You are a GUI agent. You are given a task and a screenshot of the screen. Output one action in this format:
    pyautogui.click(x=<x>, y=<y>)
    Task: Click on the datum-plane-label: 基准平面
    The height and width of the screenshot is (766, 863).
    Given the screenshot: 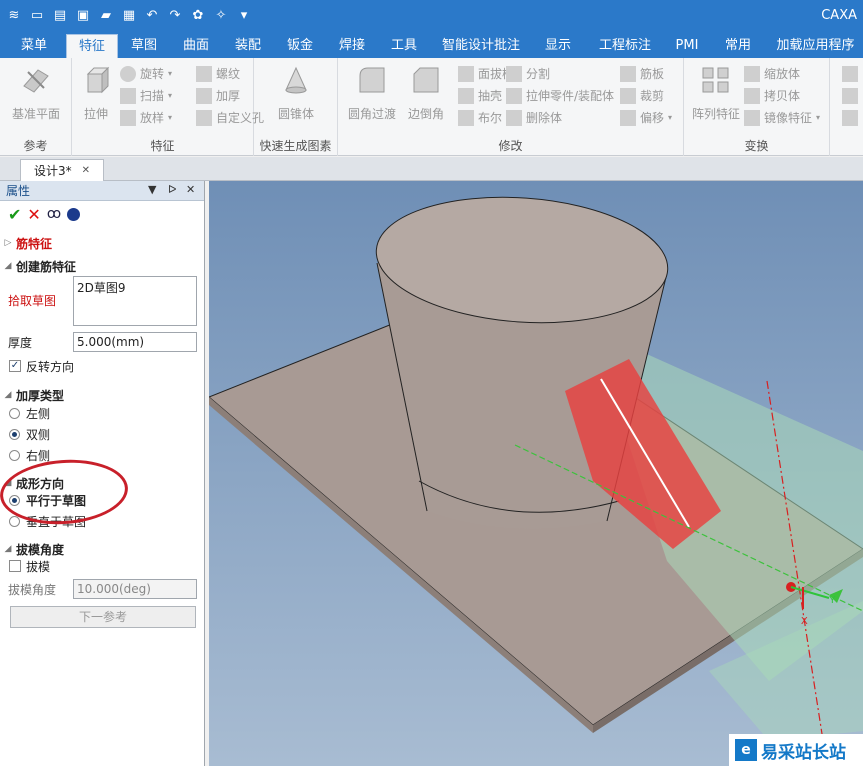 What is the action you would take?
    pyautogui.click(x=35, y=114)
    